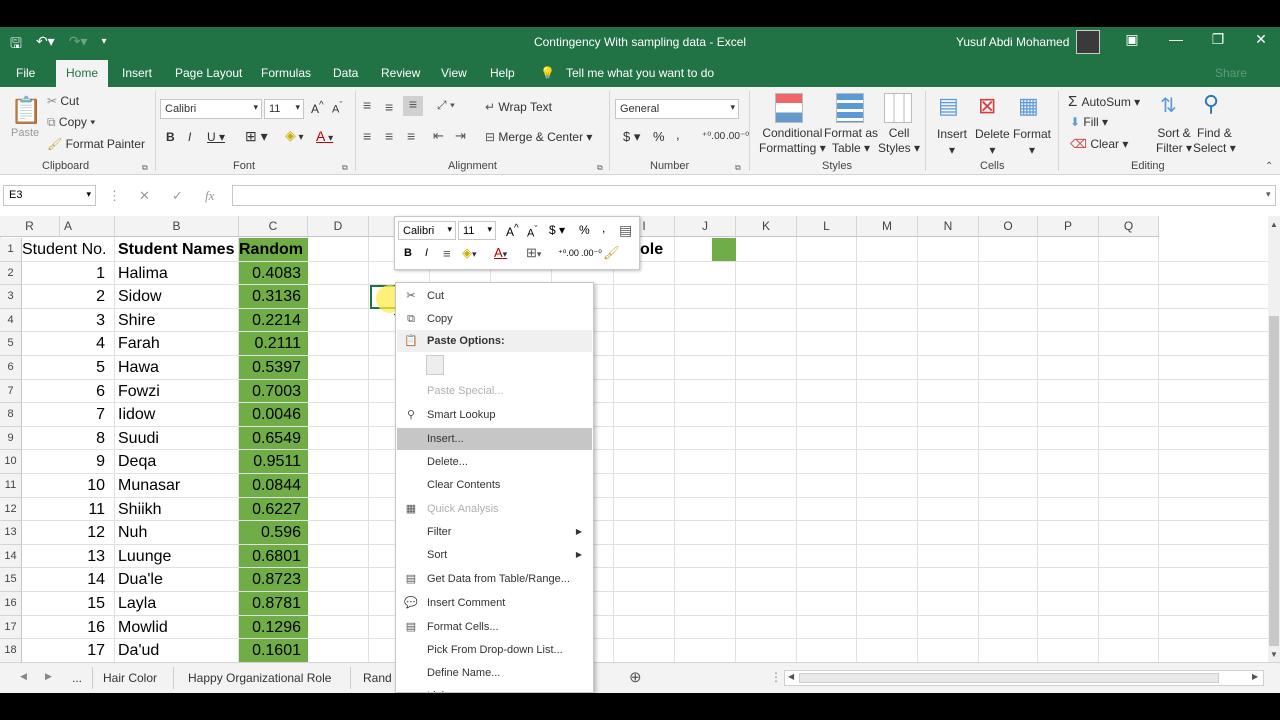 The width and height of the screenshot is (1280, 720). What do you see at coordinates (271, 438) in the screenshot?
I see `cell-random: 0.6549` at bounding box center [271, 438].